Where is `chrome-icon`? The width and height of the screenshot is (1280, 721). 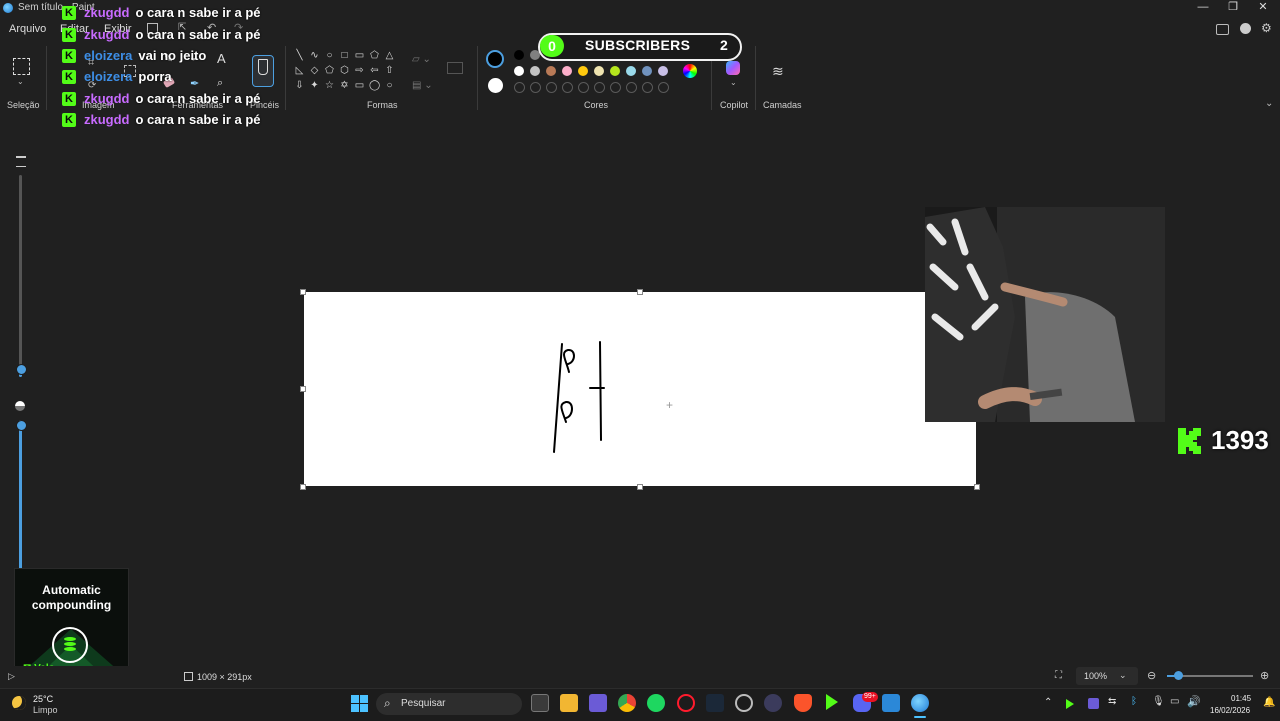 chrome-icon is located at coordinates (627, 703).